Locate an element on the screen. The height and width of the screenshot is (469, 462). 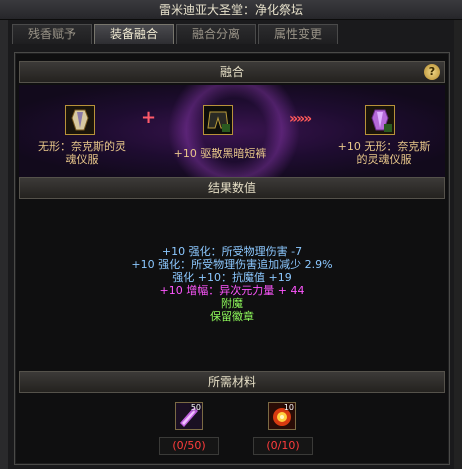
materials-header-title: 所需材料 is located at coordinates (231, 382).